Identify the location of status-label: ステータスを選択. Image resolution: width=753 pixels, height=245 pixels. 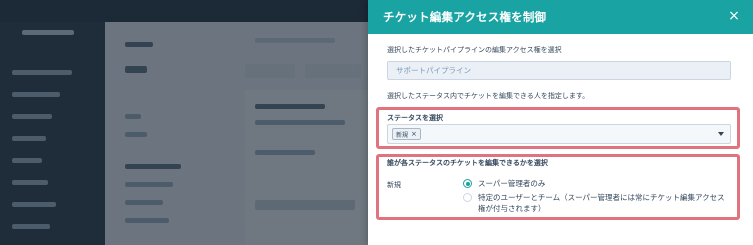
(415, 118).